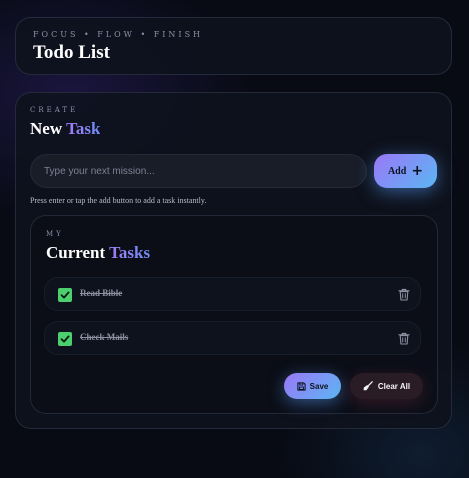  Describe the element at coordinates (54, 110) in the screenshot. I see `create-eyebrow: CREATE` at that location.